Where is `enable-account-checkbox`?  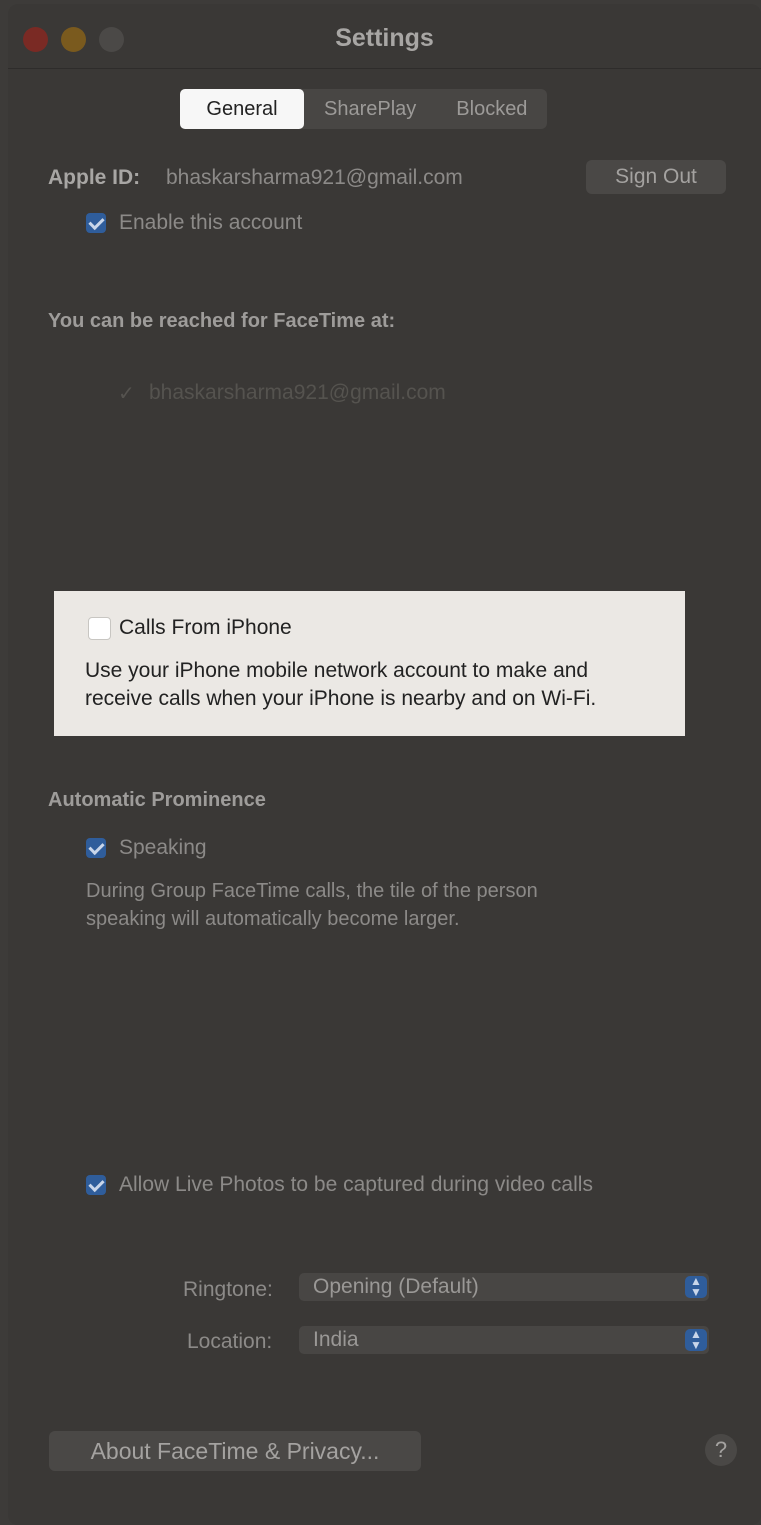
enable-account-checkbox is located at coordinates (96, 223).